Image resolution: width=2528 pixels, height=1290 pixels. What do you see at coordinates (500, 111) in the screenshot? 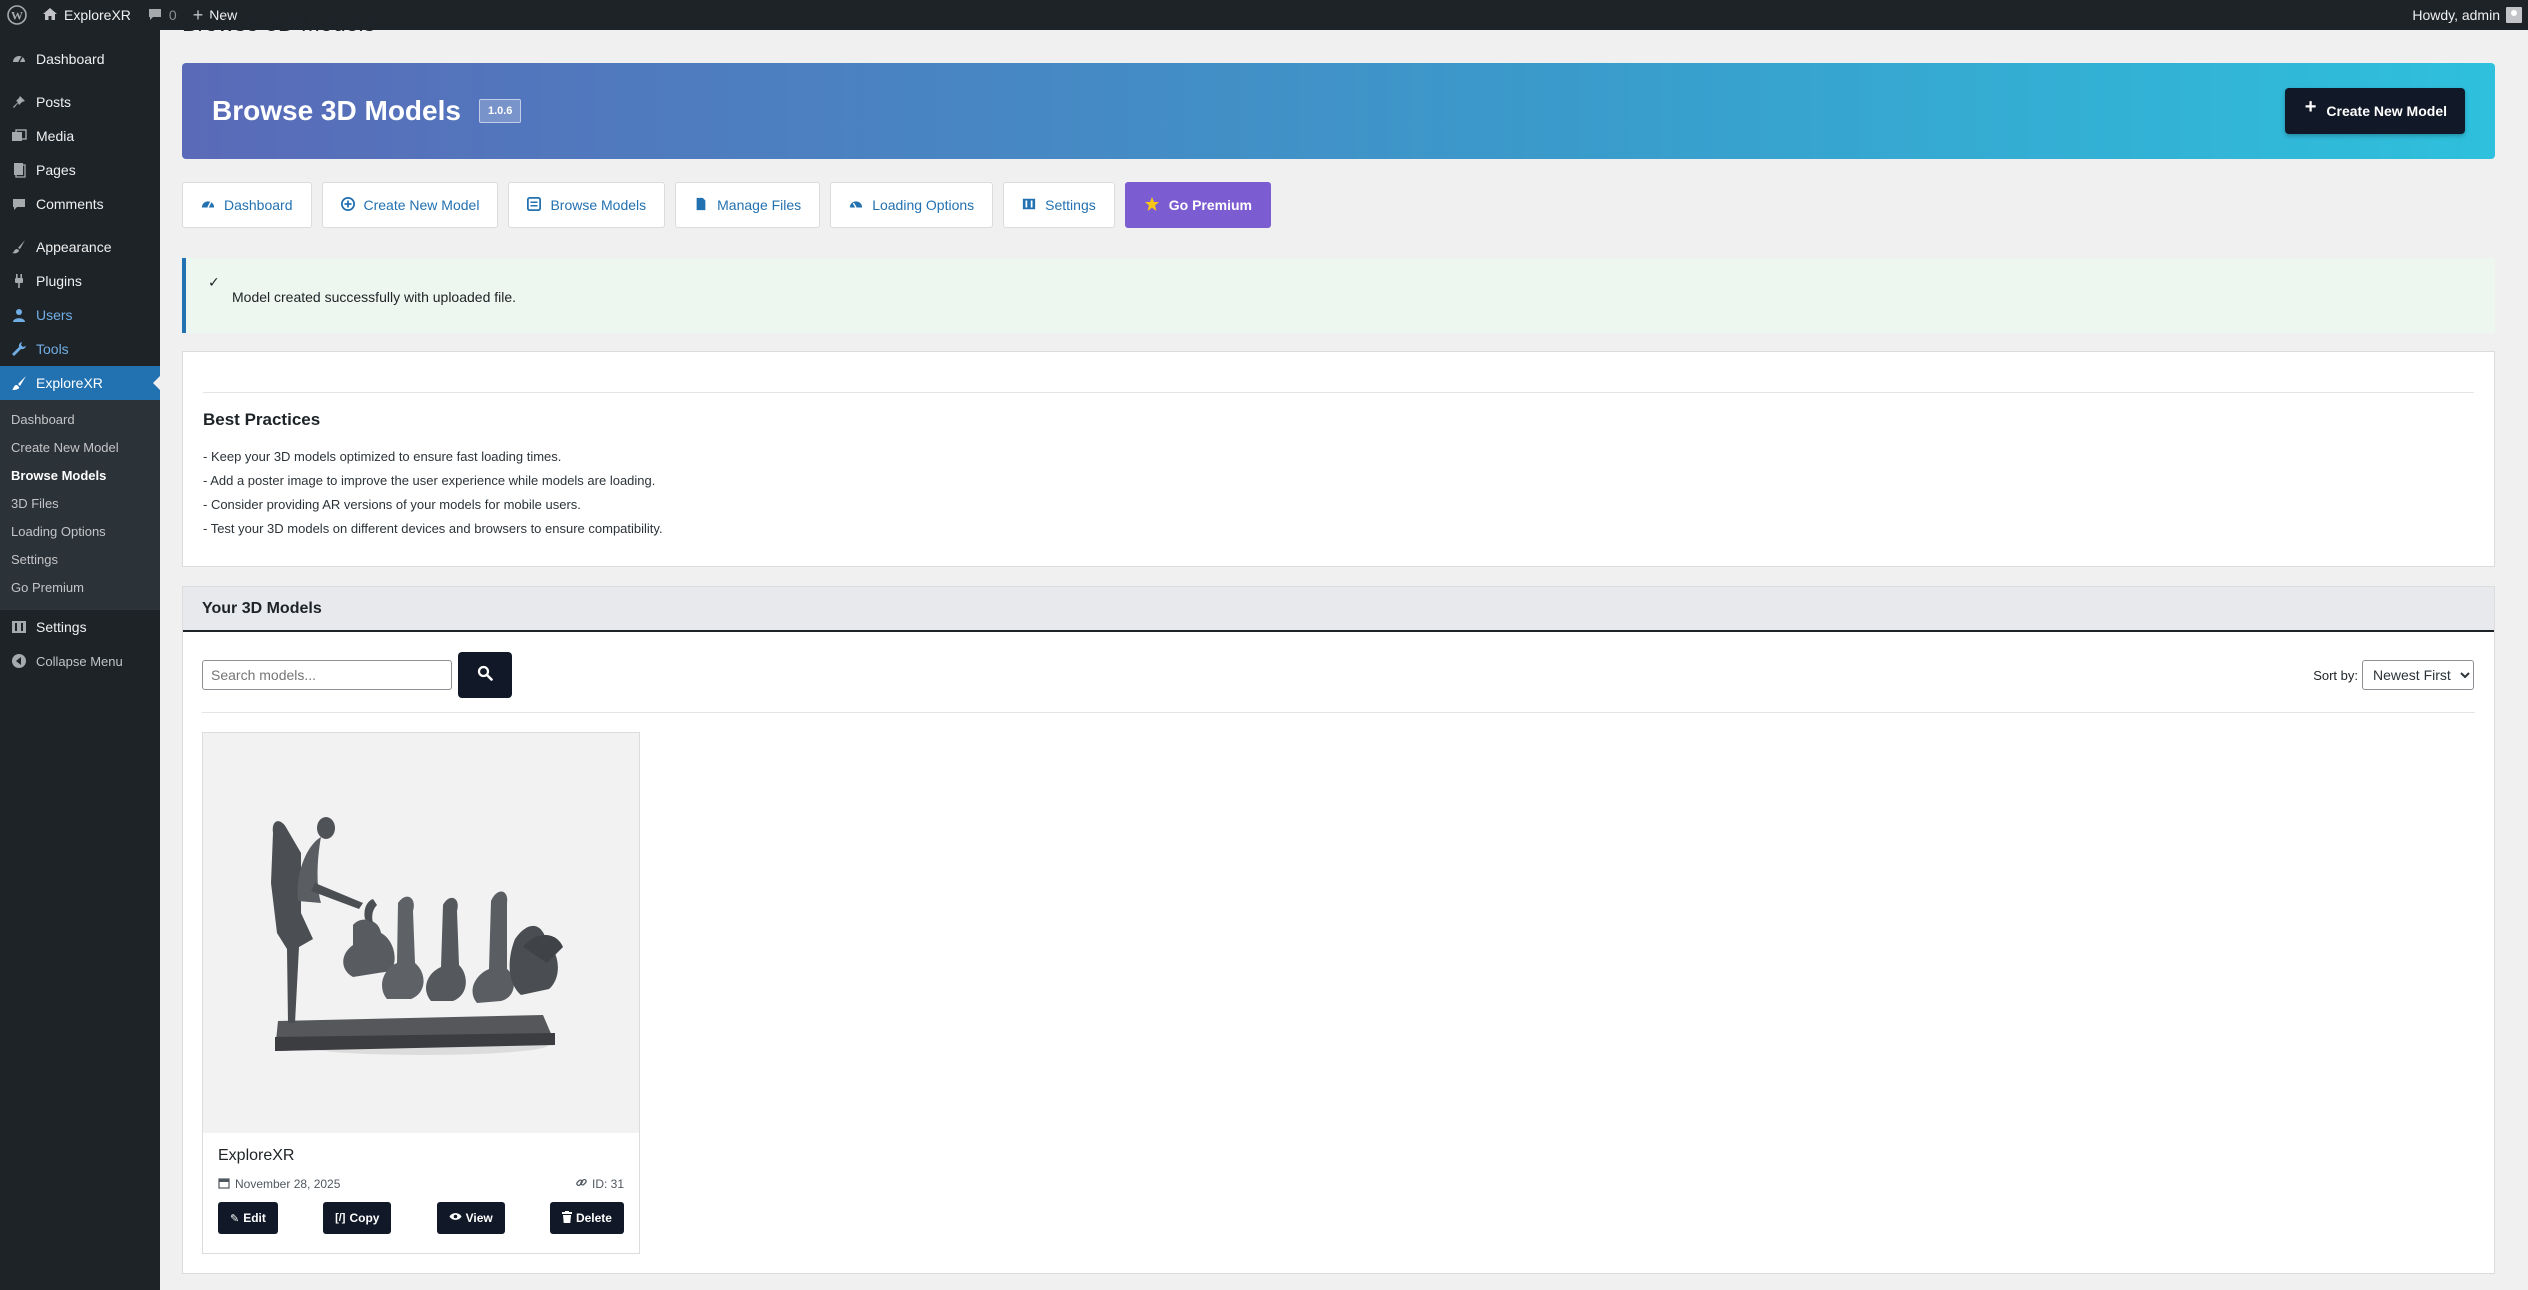
I see `version-badge: 1.0.6` at bounding box center [500, 111].